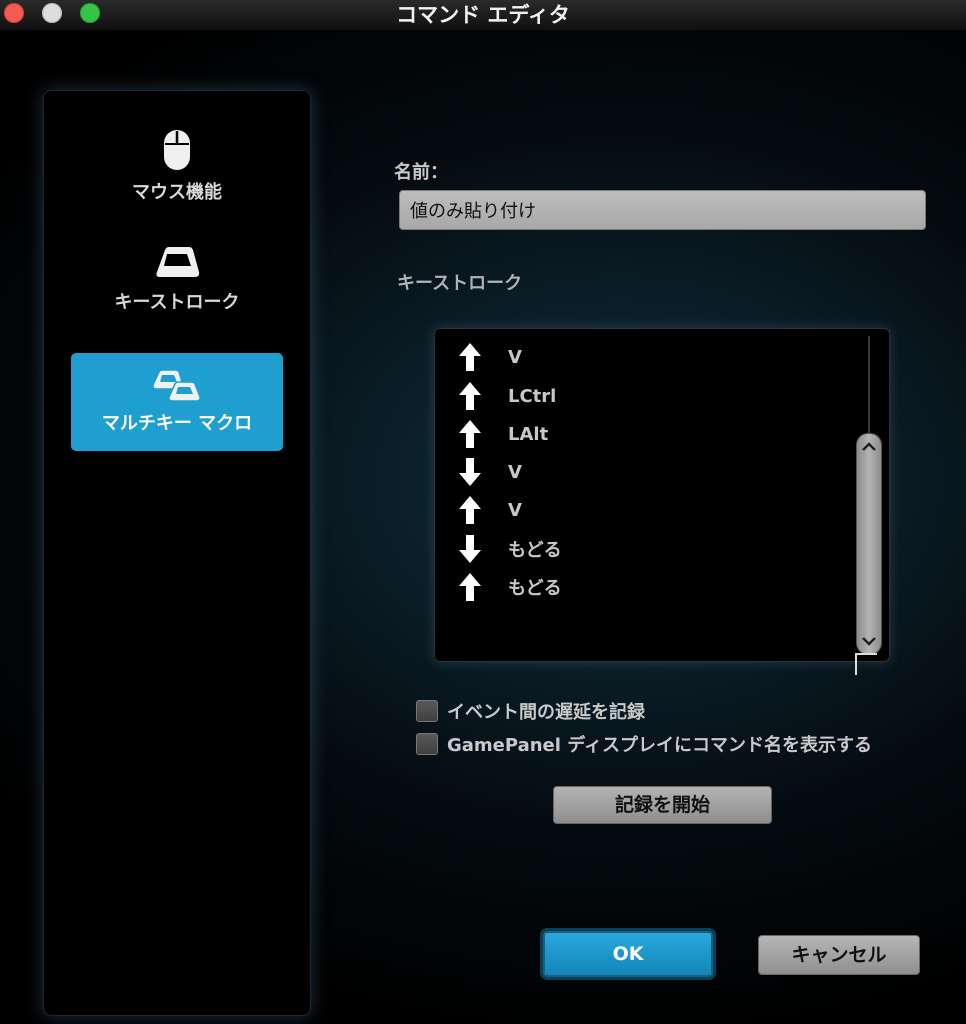  I want to click on vertical-scrollbar, so click(869, 544).